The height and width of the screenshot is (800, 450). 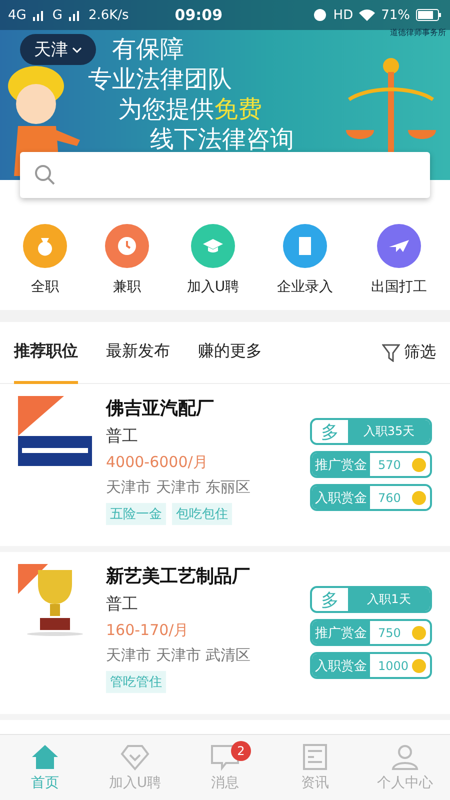 What do you see at coordinates (389, 465) in the screenshot?
I see `reward-amount: 570` at bounding box center [389, 465].